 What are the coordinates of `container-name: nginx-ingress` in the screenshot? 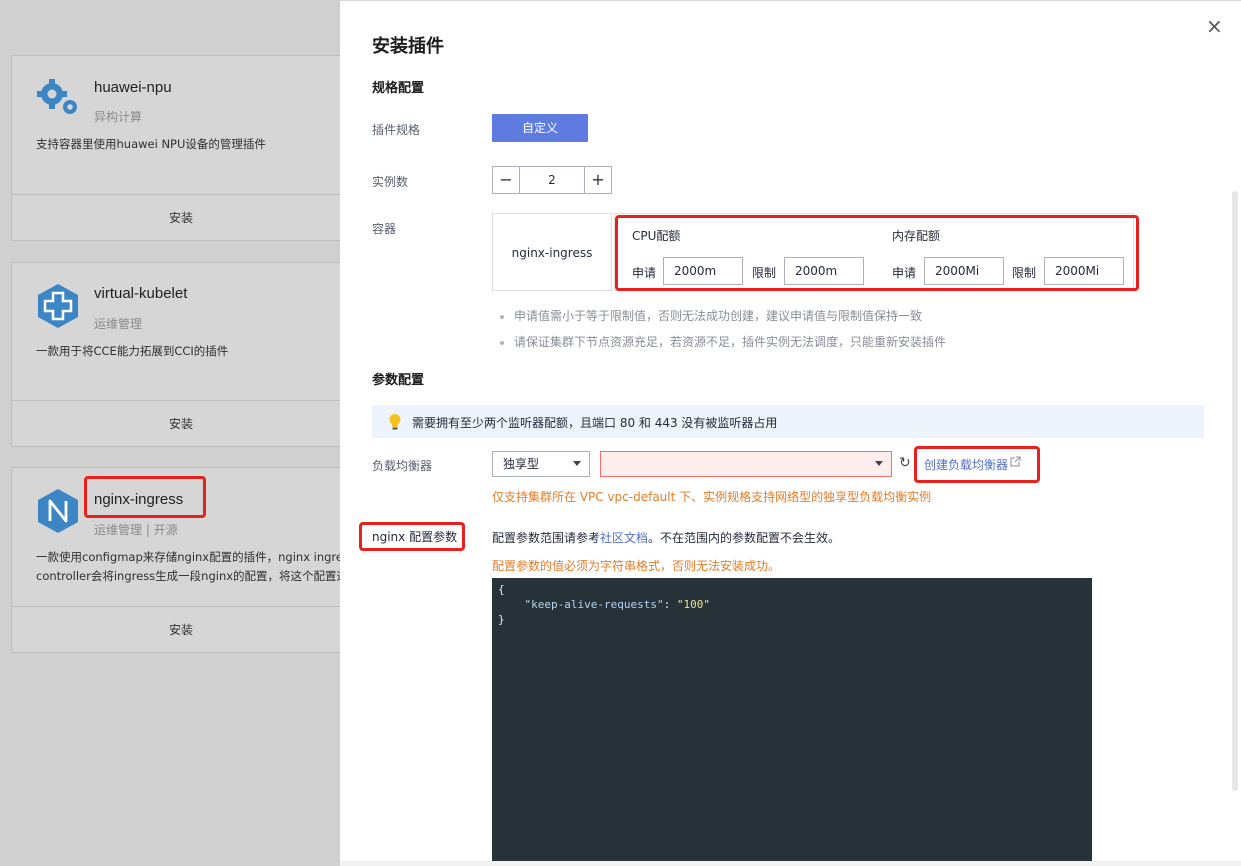 It's located at (552, 252).